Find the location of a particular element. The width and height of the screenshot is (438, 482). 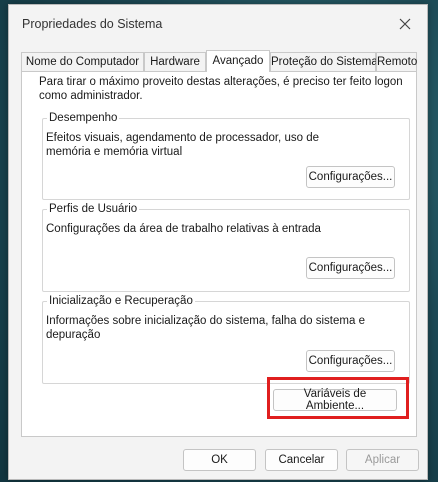

apply-button: Aplicar is located at coordinates (382, 460).